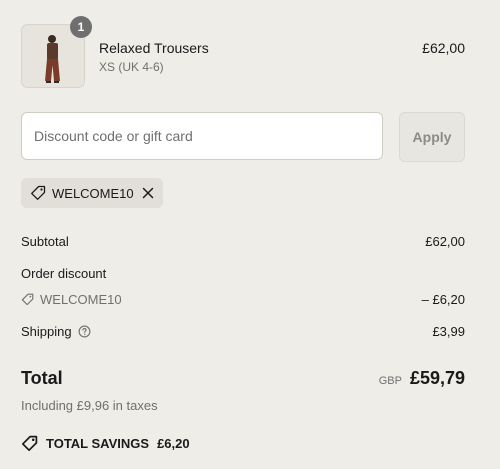 The image size is (500, 469). Describe the element at coordinates (173, 443) in the screenshot. I see `savings-amount: £6,20` at that location.